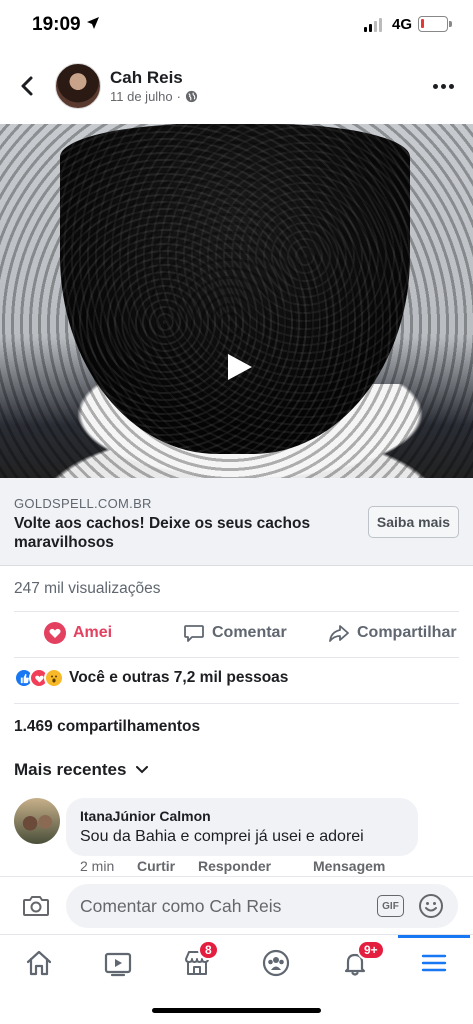  I want to click on love-button: Amei, so click(78, 633).